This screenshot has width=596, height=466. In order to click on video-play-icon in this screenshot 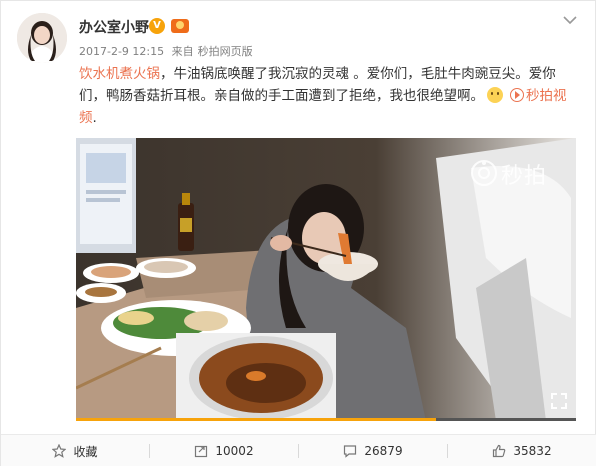, I will do `click(517, 95)`.